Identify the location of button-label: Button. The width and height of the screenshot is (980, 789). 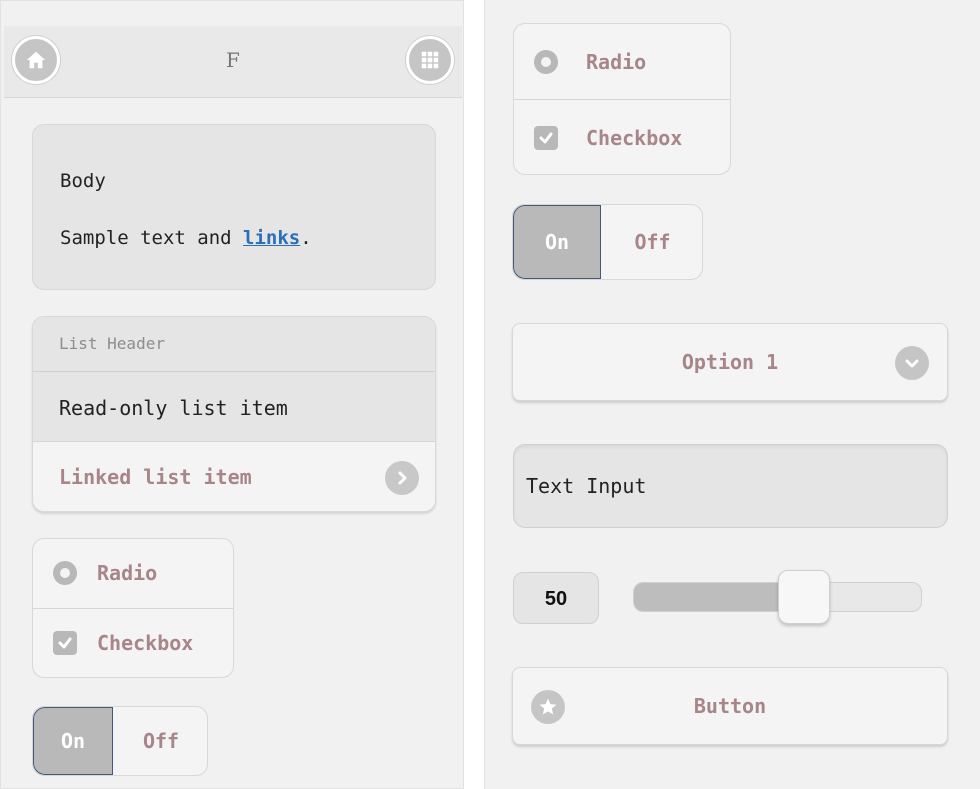
(730, 706).